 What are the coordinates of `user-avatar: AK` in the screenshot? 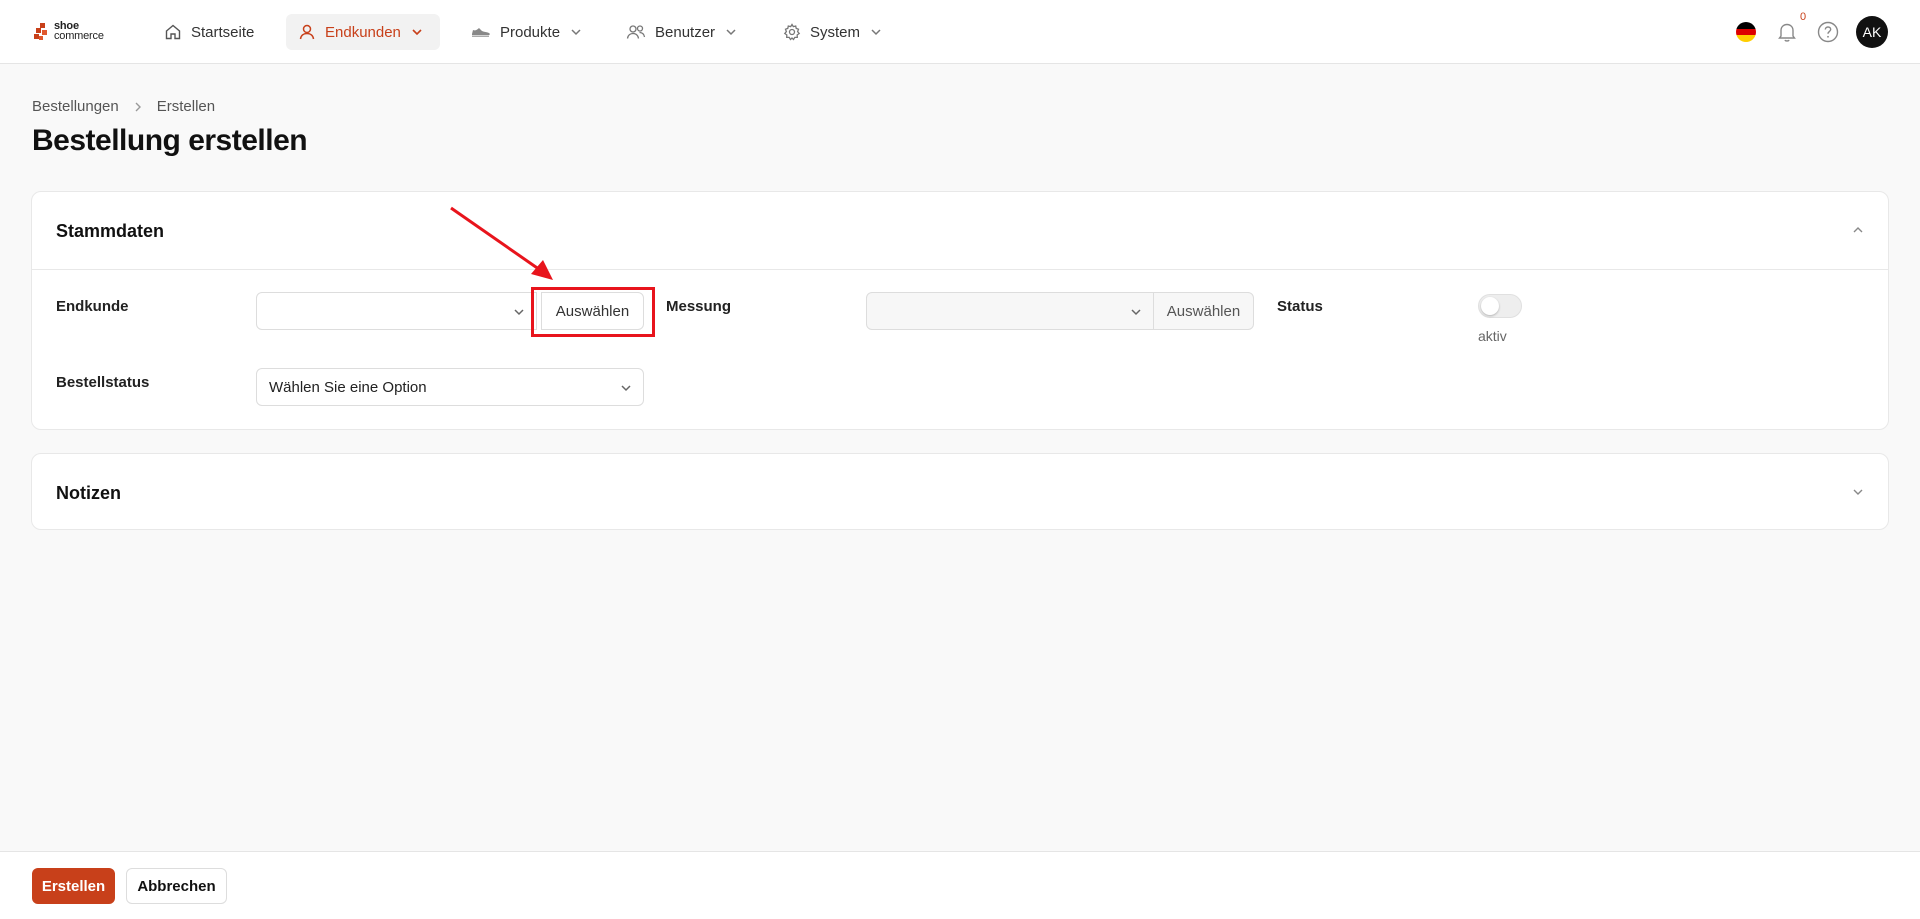 It's located at (1872, 32).